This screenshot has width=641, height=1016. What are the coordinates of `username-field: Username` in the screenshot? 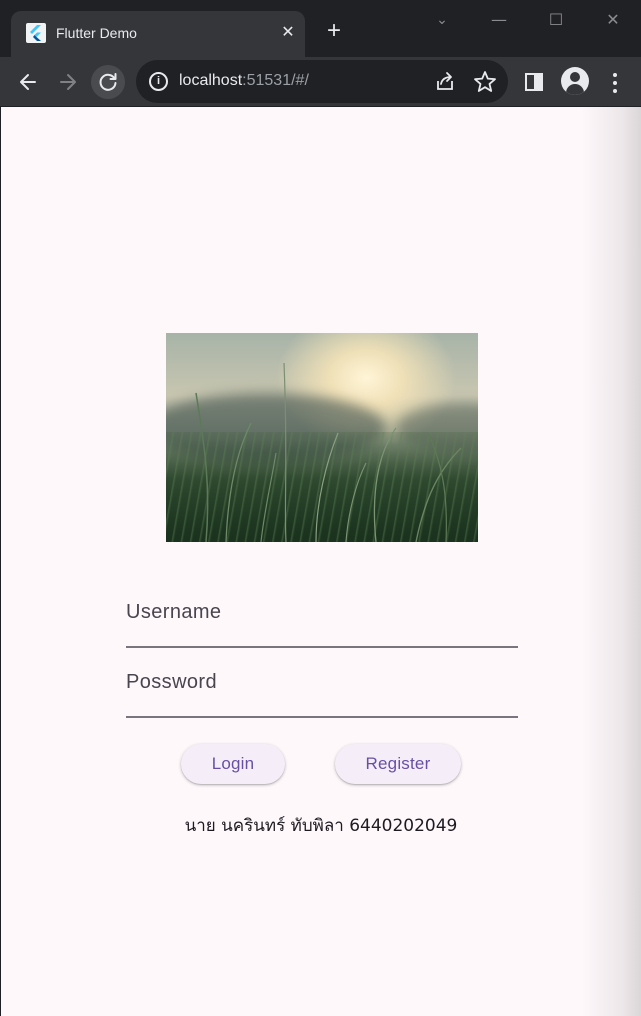 It's located at (322, 624).